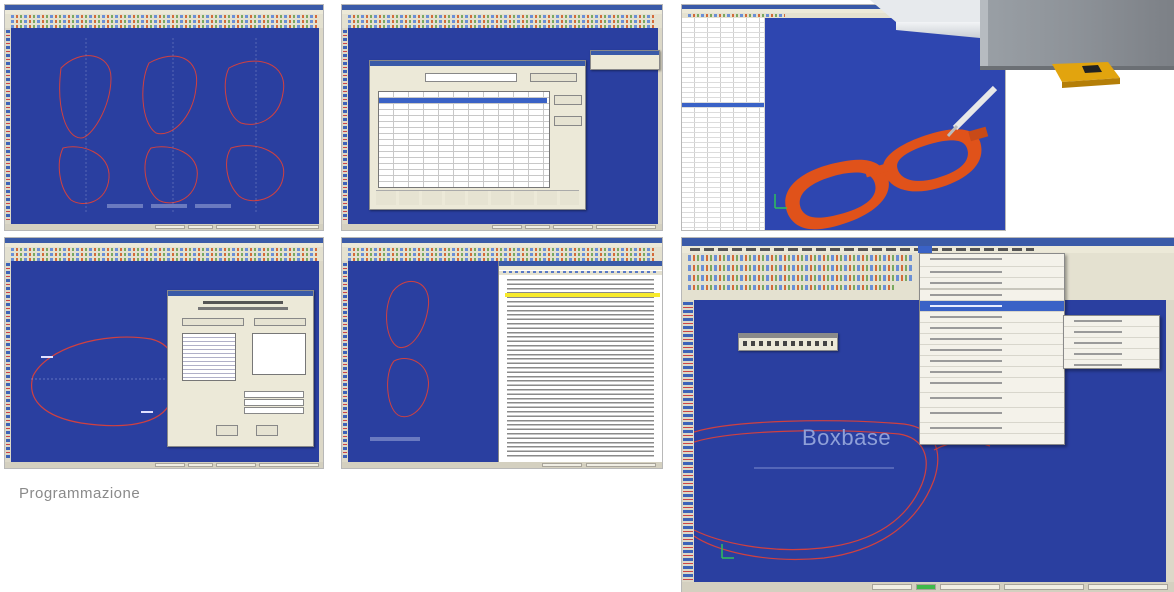 Image resolution: width=1174 pixels, height=592 pixels. Describe the element at coordinates (582, 295) in the screenshot. I see `code-selected-line` at that location.